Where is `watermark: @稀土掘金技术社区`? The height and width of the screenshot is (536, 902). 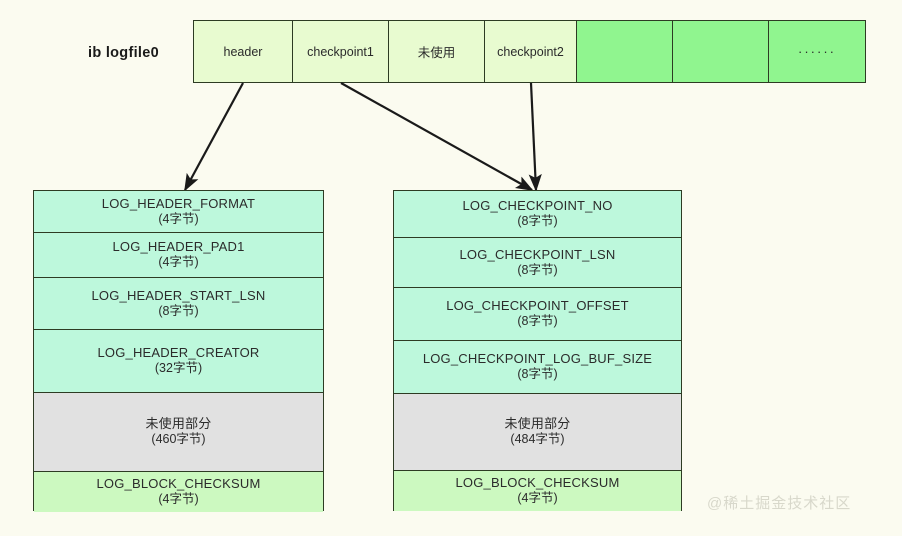 watermark: @稀土掘金技术社区 is located at coordinates (779, 503).